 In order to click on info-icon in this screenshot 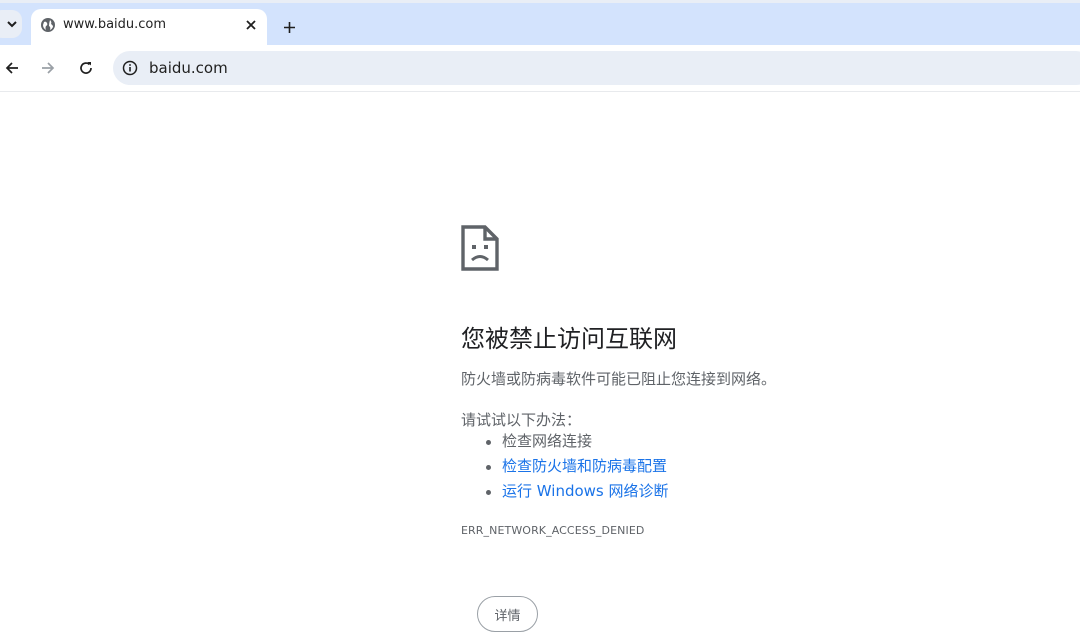, I will do `click(130, 68)`.